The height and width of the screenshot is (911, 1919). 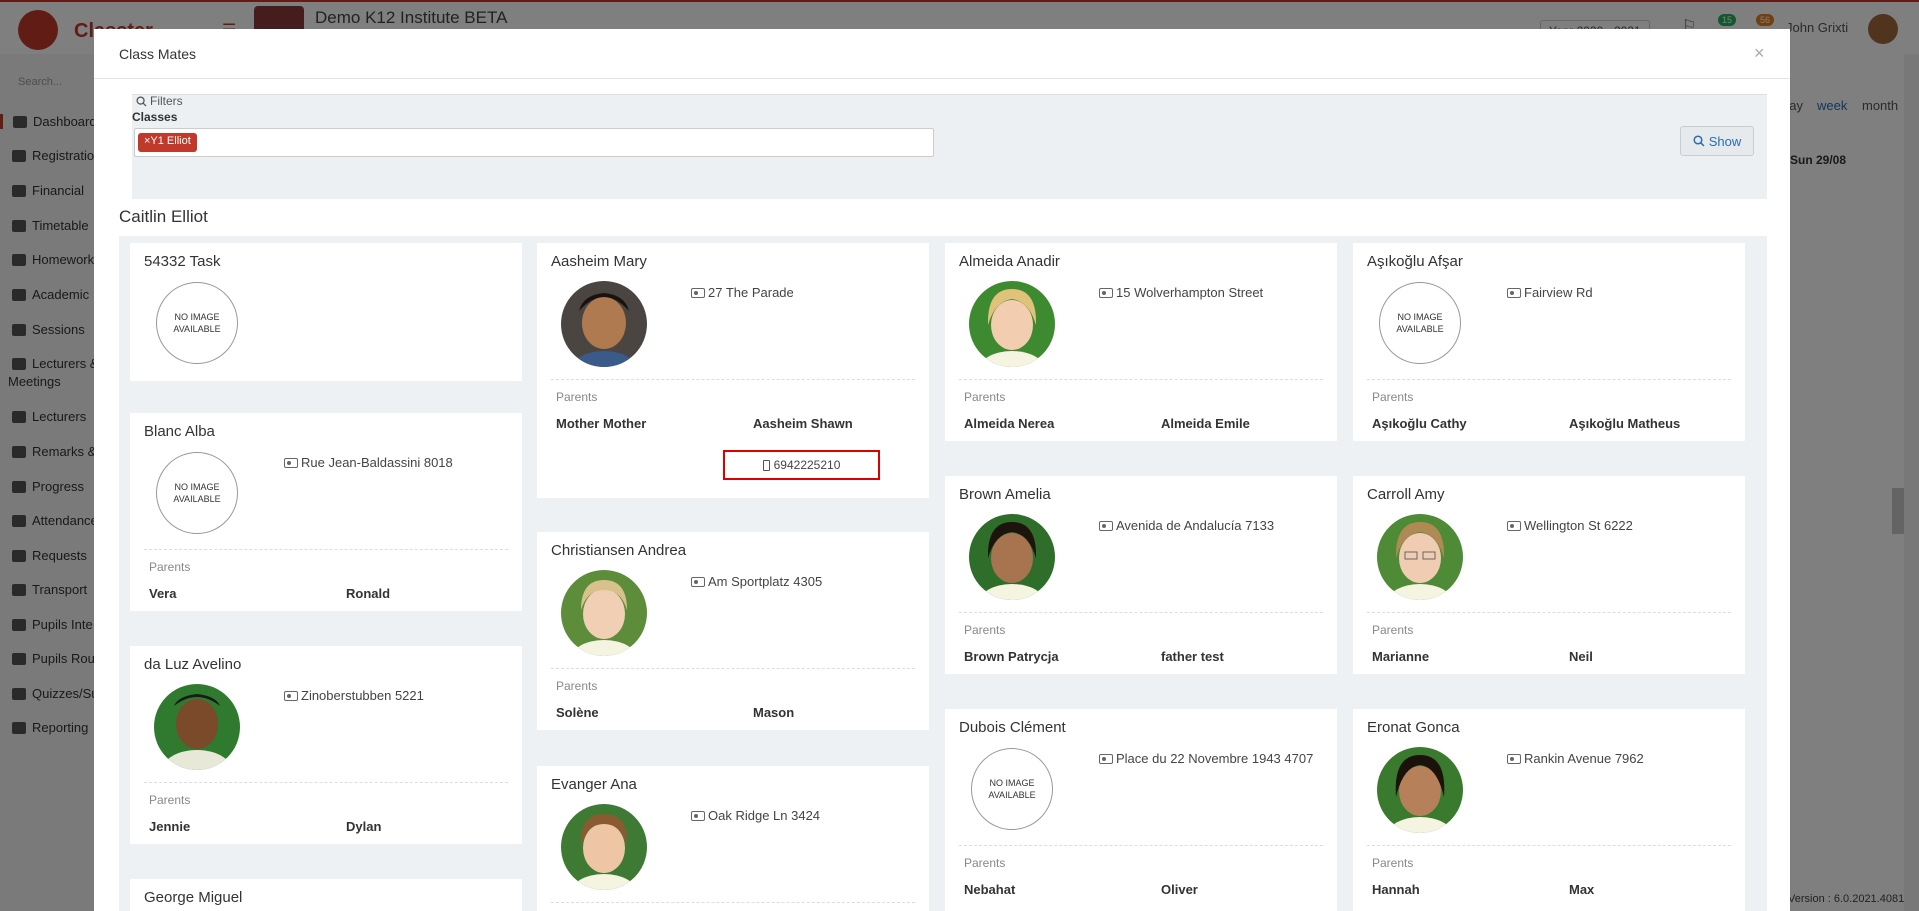 What do you see at coordinates (742, 292) in the screenshot?
I see `student-address: 27 The Parade` at bounding box center [742, 292].